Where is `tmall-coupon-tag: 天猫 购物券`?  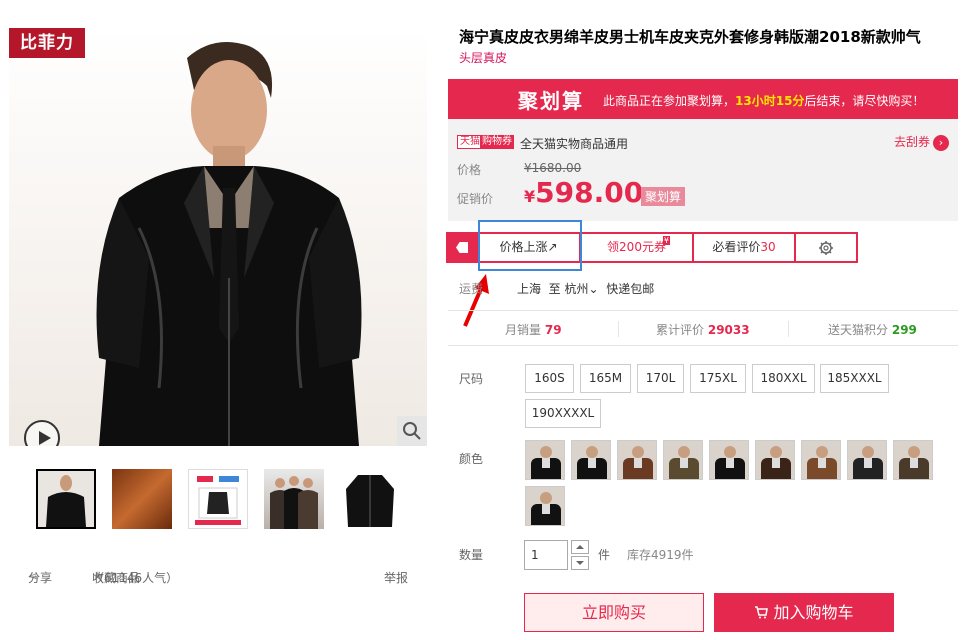
tmall-coupon-tag: 天猫 购物券 is located at coordinates (485, 142).